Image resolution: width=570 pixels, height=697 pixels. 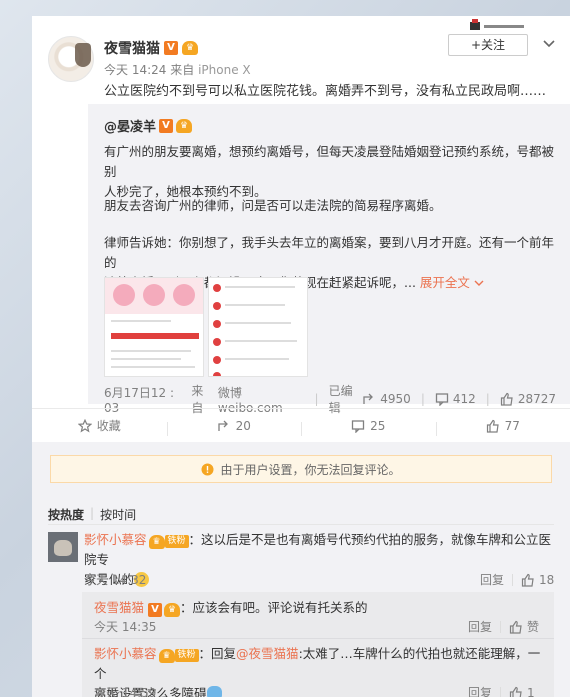 I want to click on comment-button: 25, so click(x=368, y=427).